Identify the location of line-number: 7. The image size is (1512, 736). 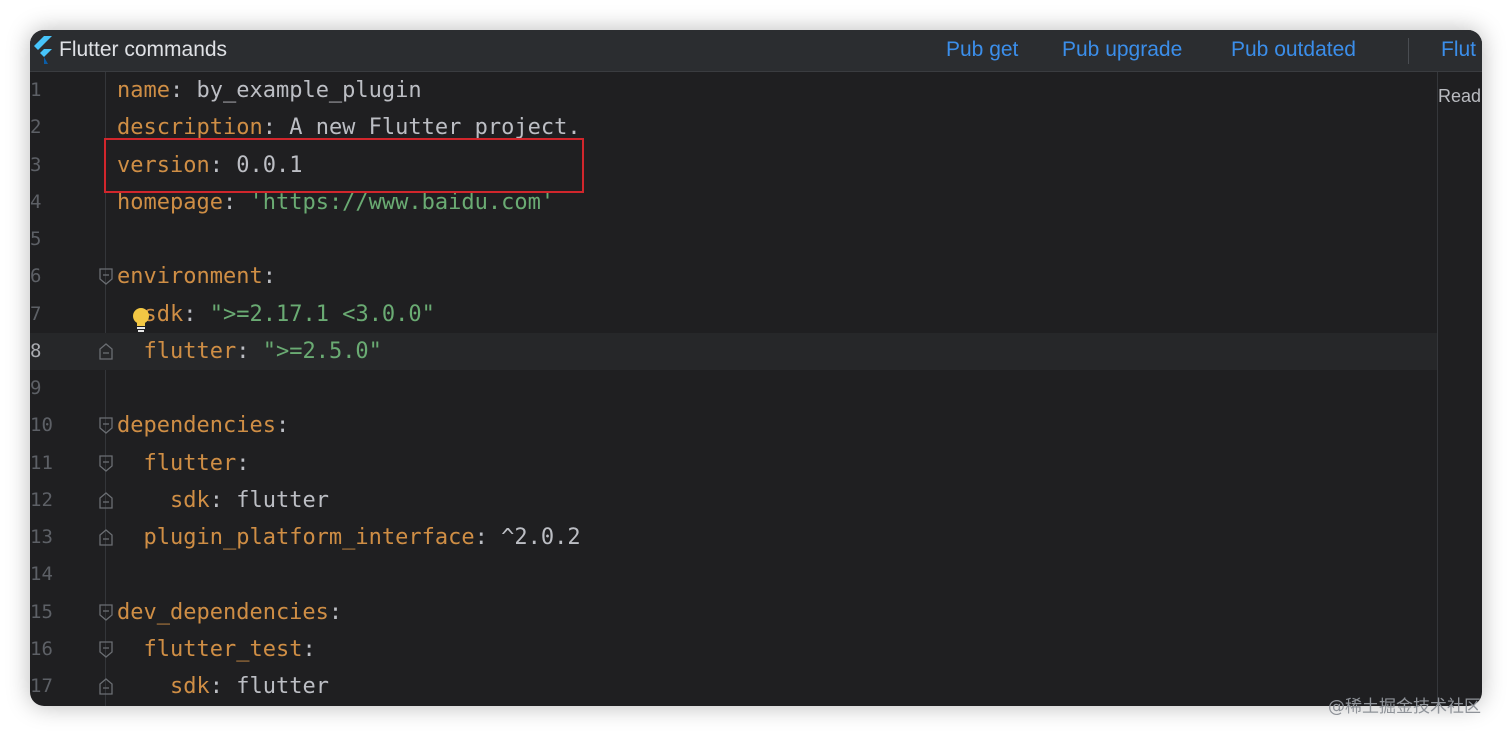
(36, 313).